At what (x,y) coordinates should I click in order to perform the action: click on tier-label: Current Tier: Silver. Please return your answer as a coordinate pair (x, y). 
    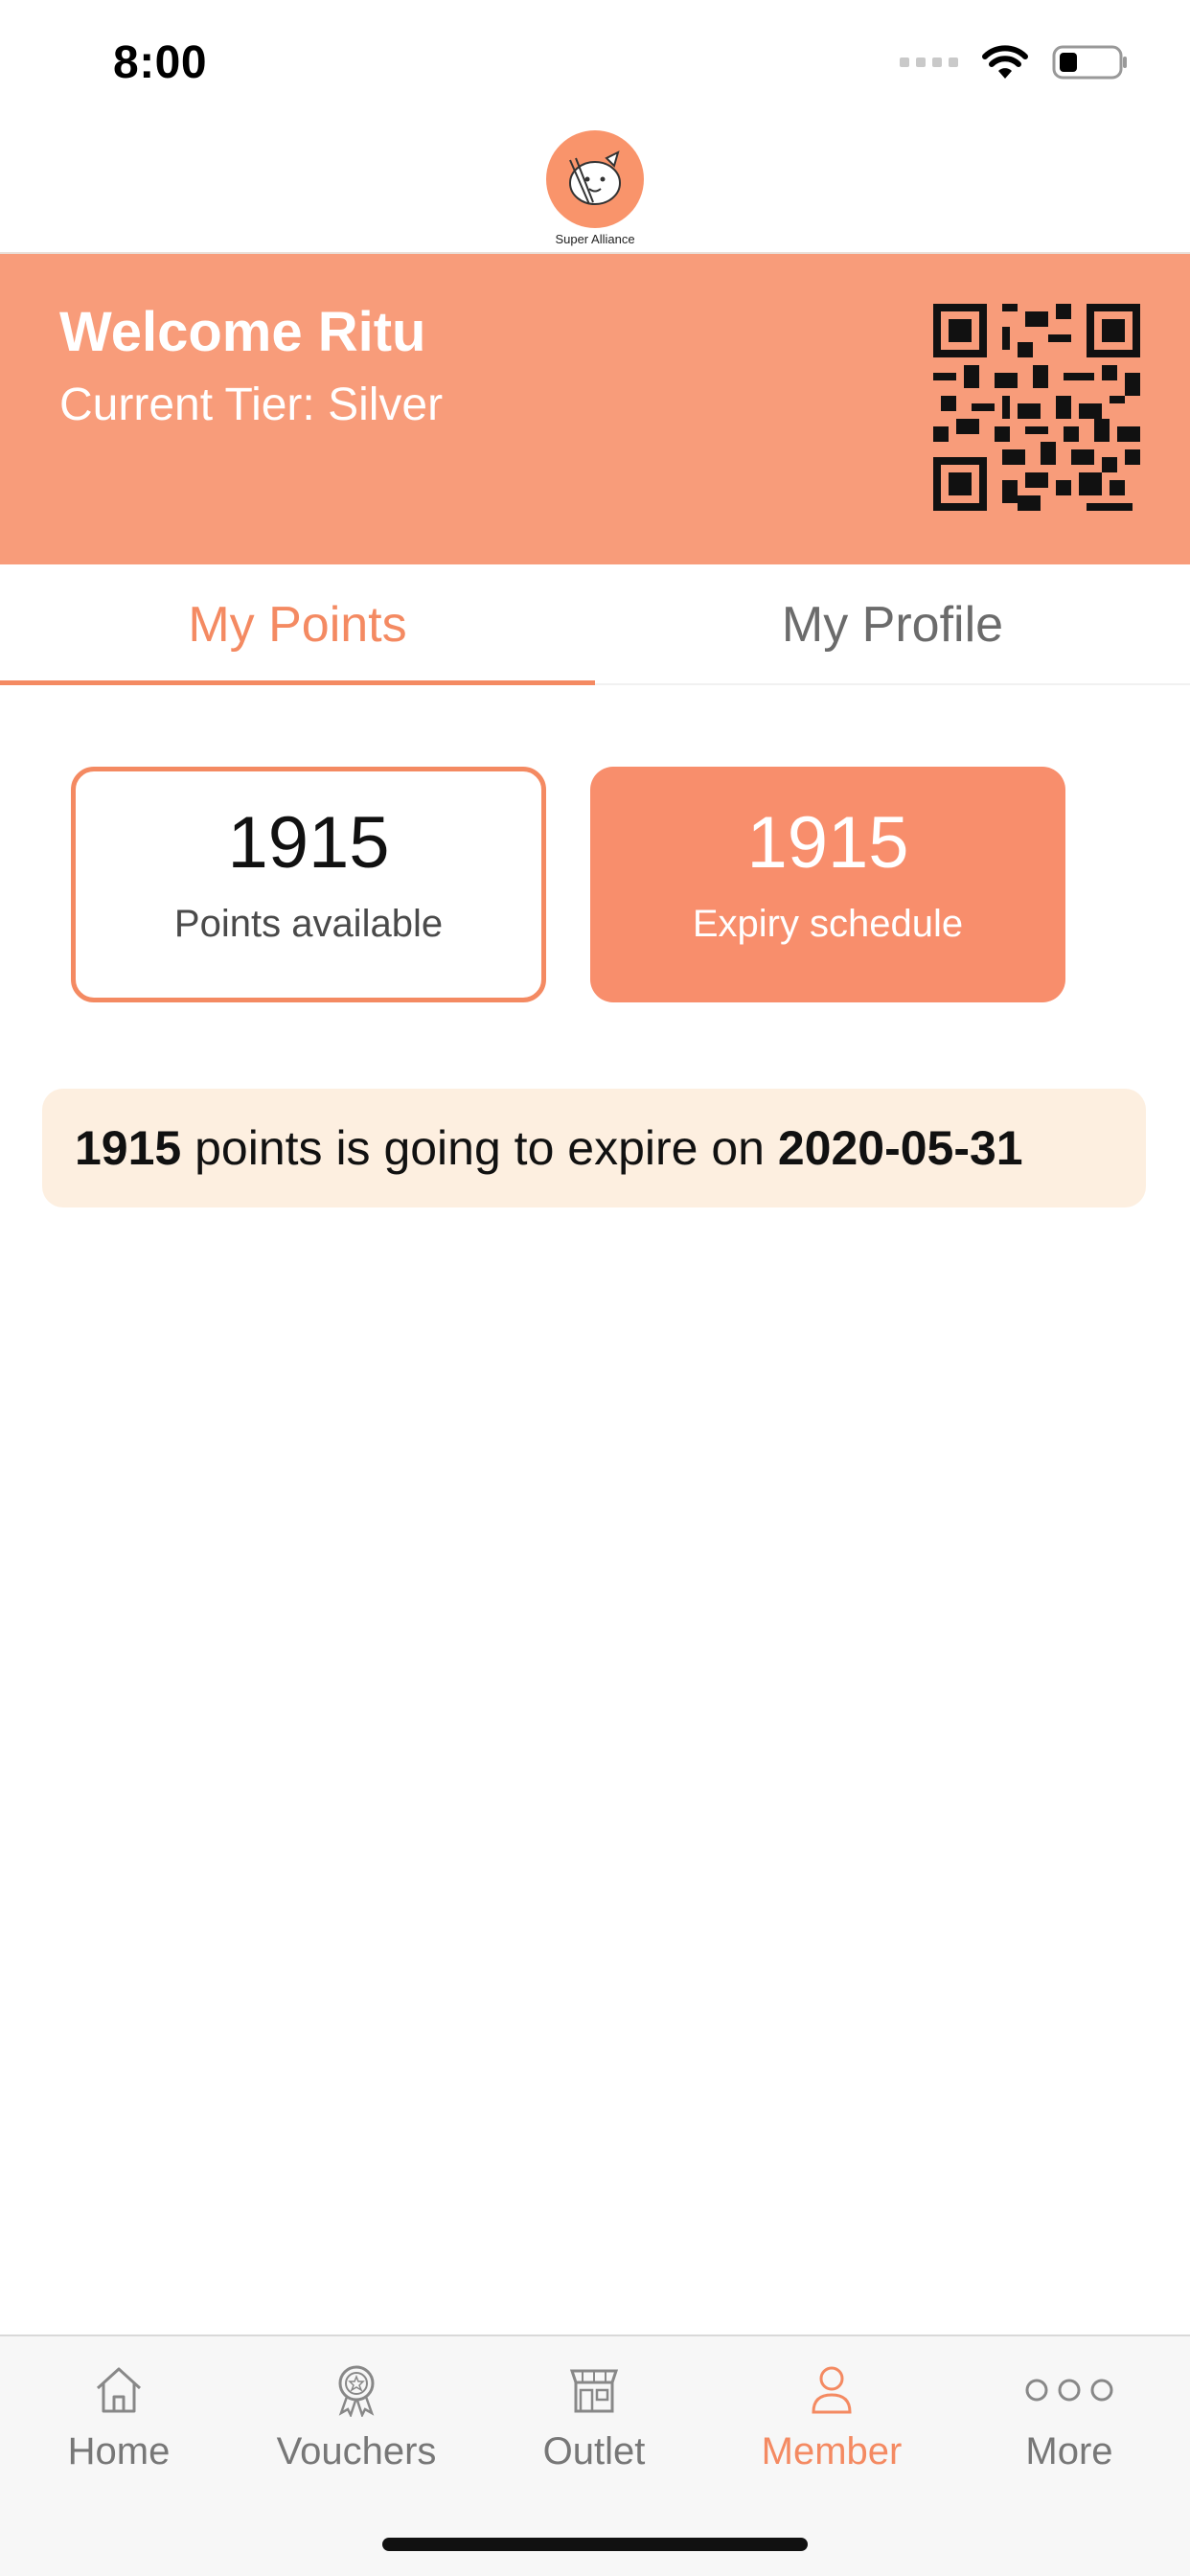
    Looking at the image, I should click on (251, 405).